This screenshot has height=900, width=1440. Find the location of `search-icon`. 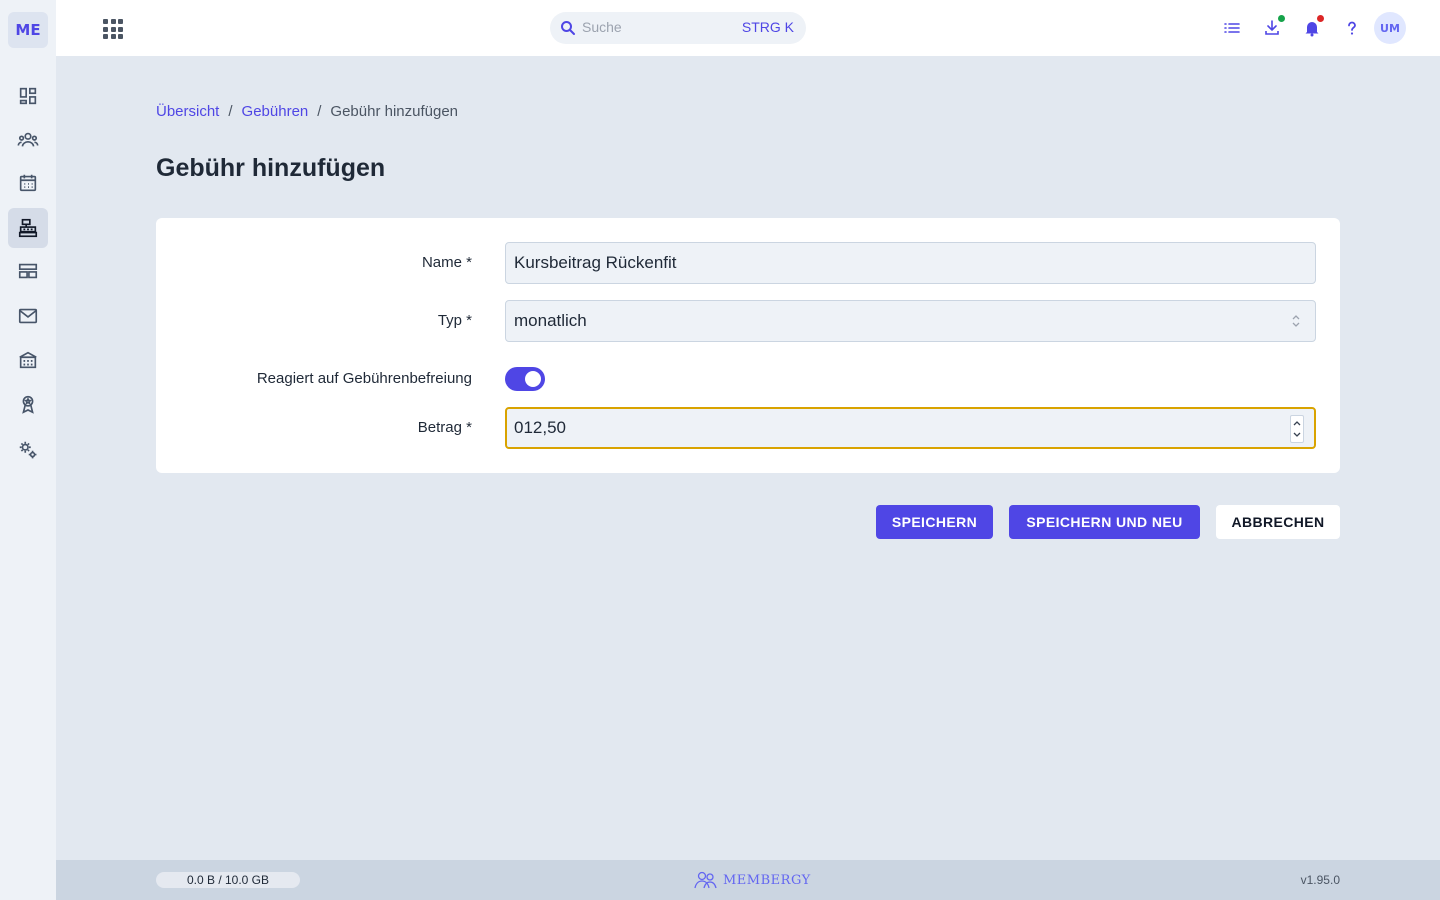

search-icon is located at coordinates (568, 28).